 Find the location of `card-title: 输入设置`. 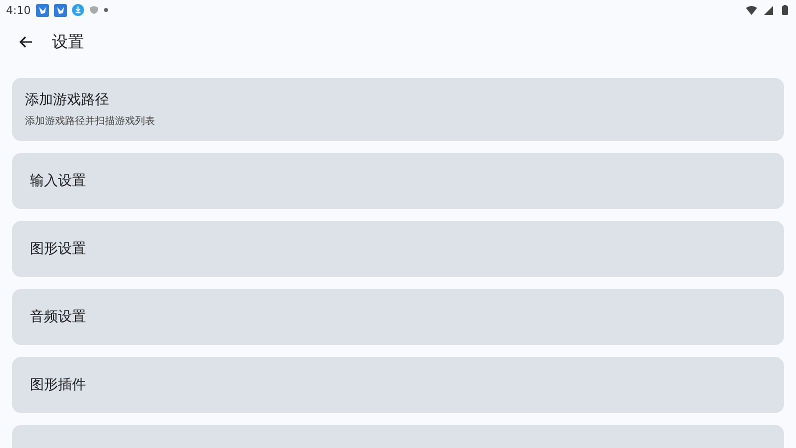

card-title: 输入设置 is located at coordinates (58, 181).